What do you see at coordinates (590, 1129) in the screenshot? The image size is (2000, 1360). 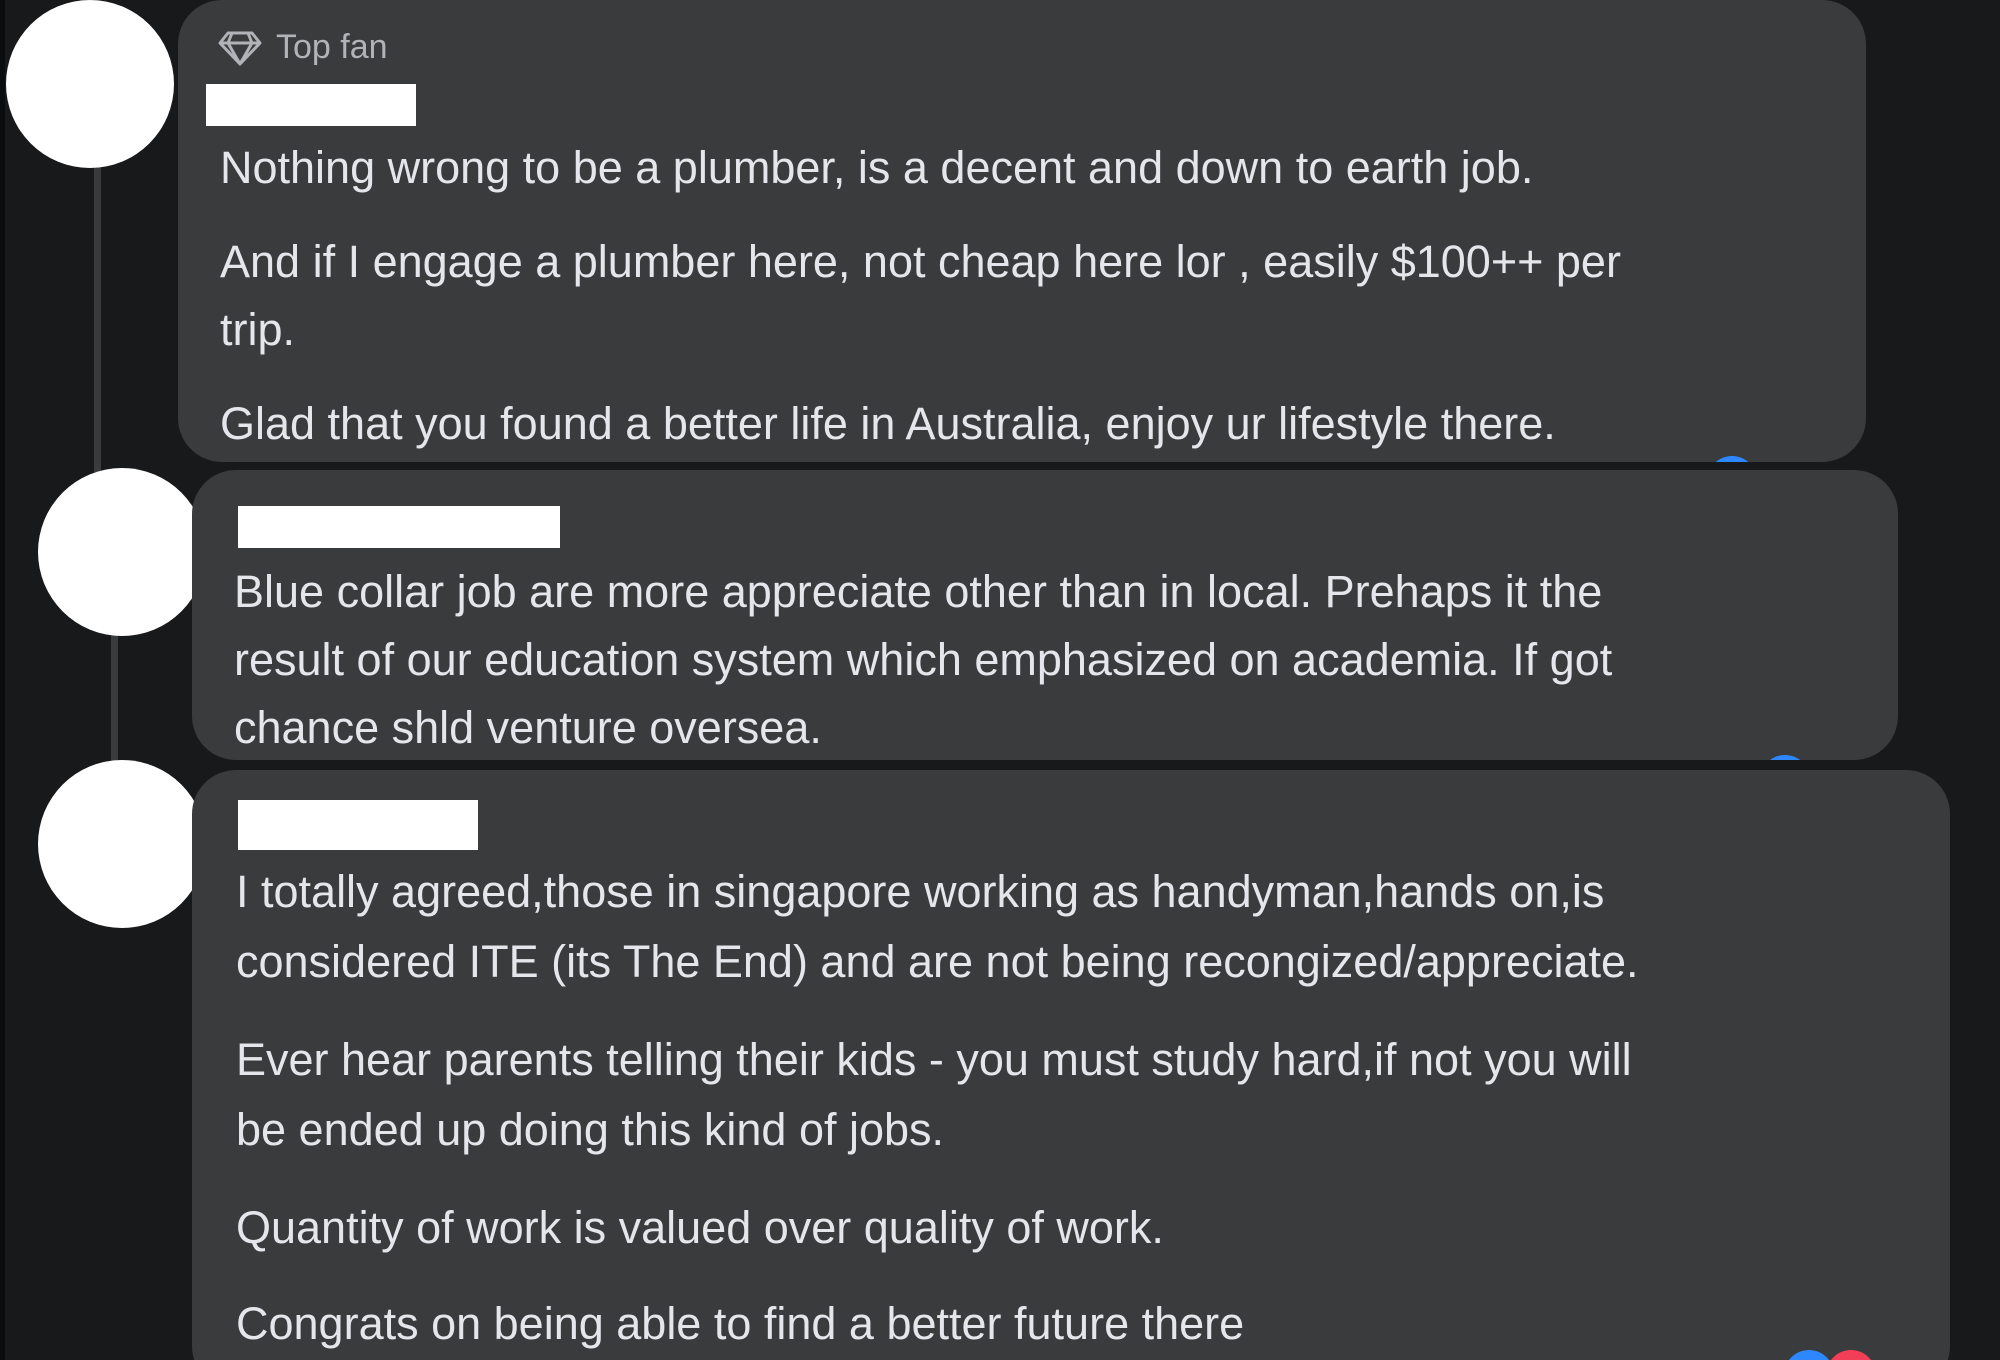 I see `comment-text: be ended up doing this kind of jobs.` at bounding box center [590, 1129].